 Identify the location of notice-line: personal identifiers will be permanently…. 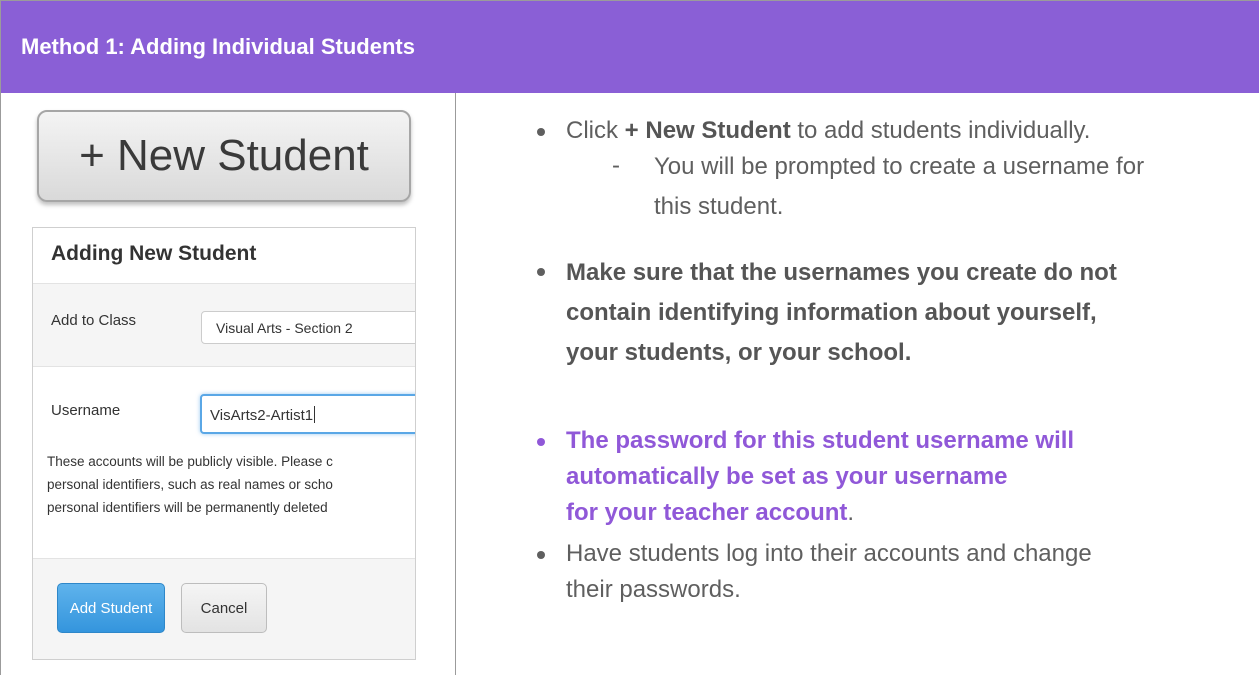
(187, 507).